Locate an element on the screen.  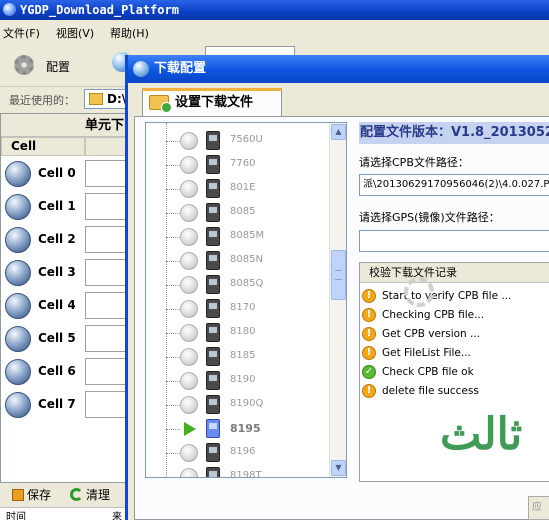
dialog-title: 下载配置 is located at coordinates (180, 68).